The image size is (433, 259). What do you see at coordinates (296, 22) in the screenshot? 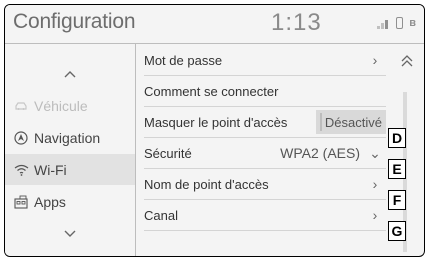
I see `clock: 1:13` at bounding box center [296, 22].